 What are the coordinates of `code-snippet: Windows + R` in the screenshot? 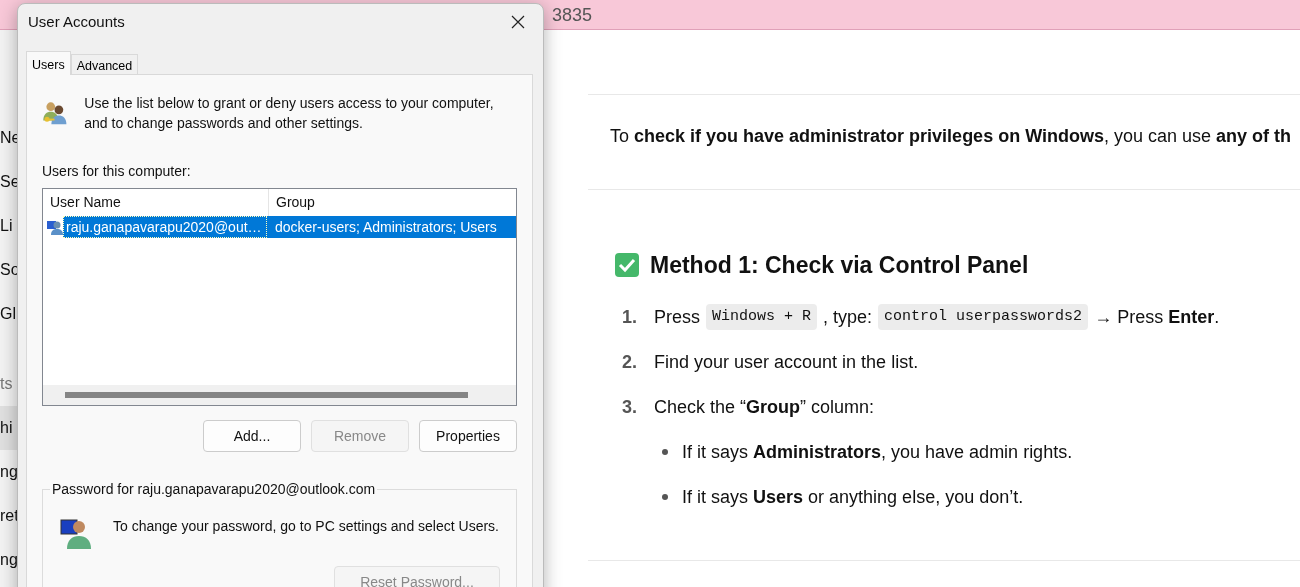 It's located at (762, 317).